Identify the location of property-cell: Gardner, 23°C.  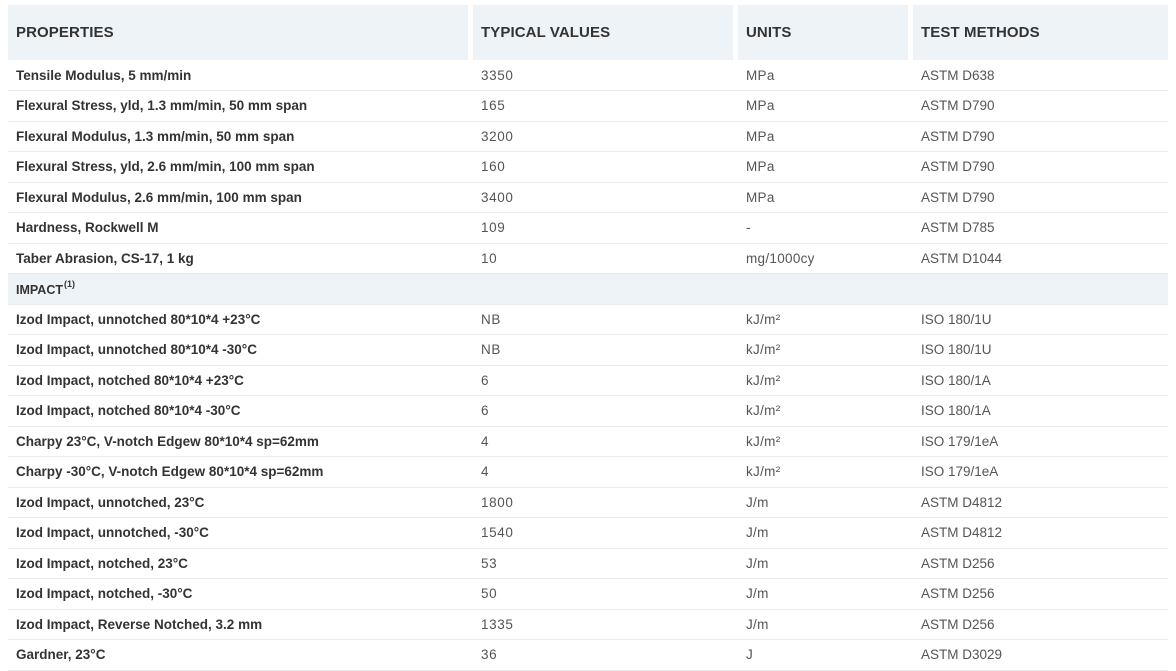
(240, 655).